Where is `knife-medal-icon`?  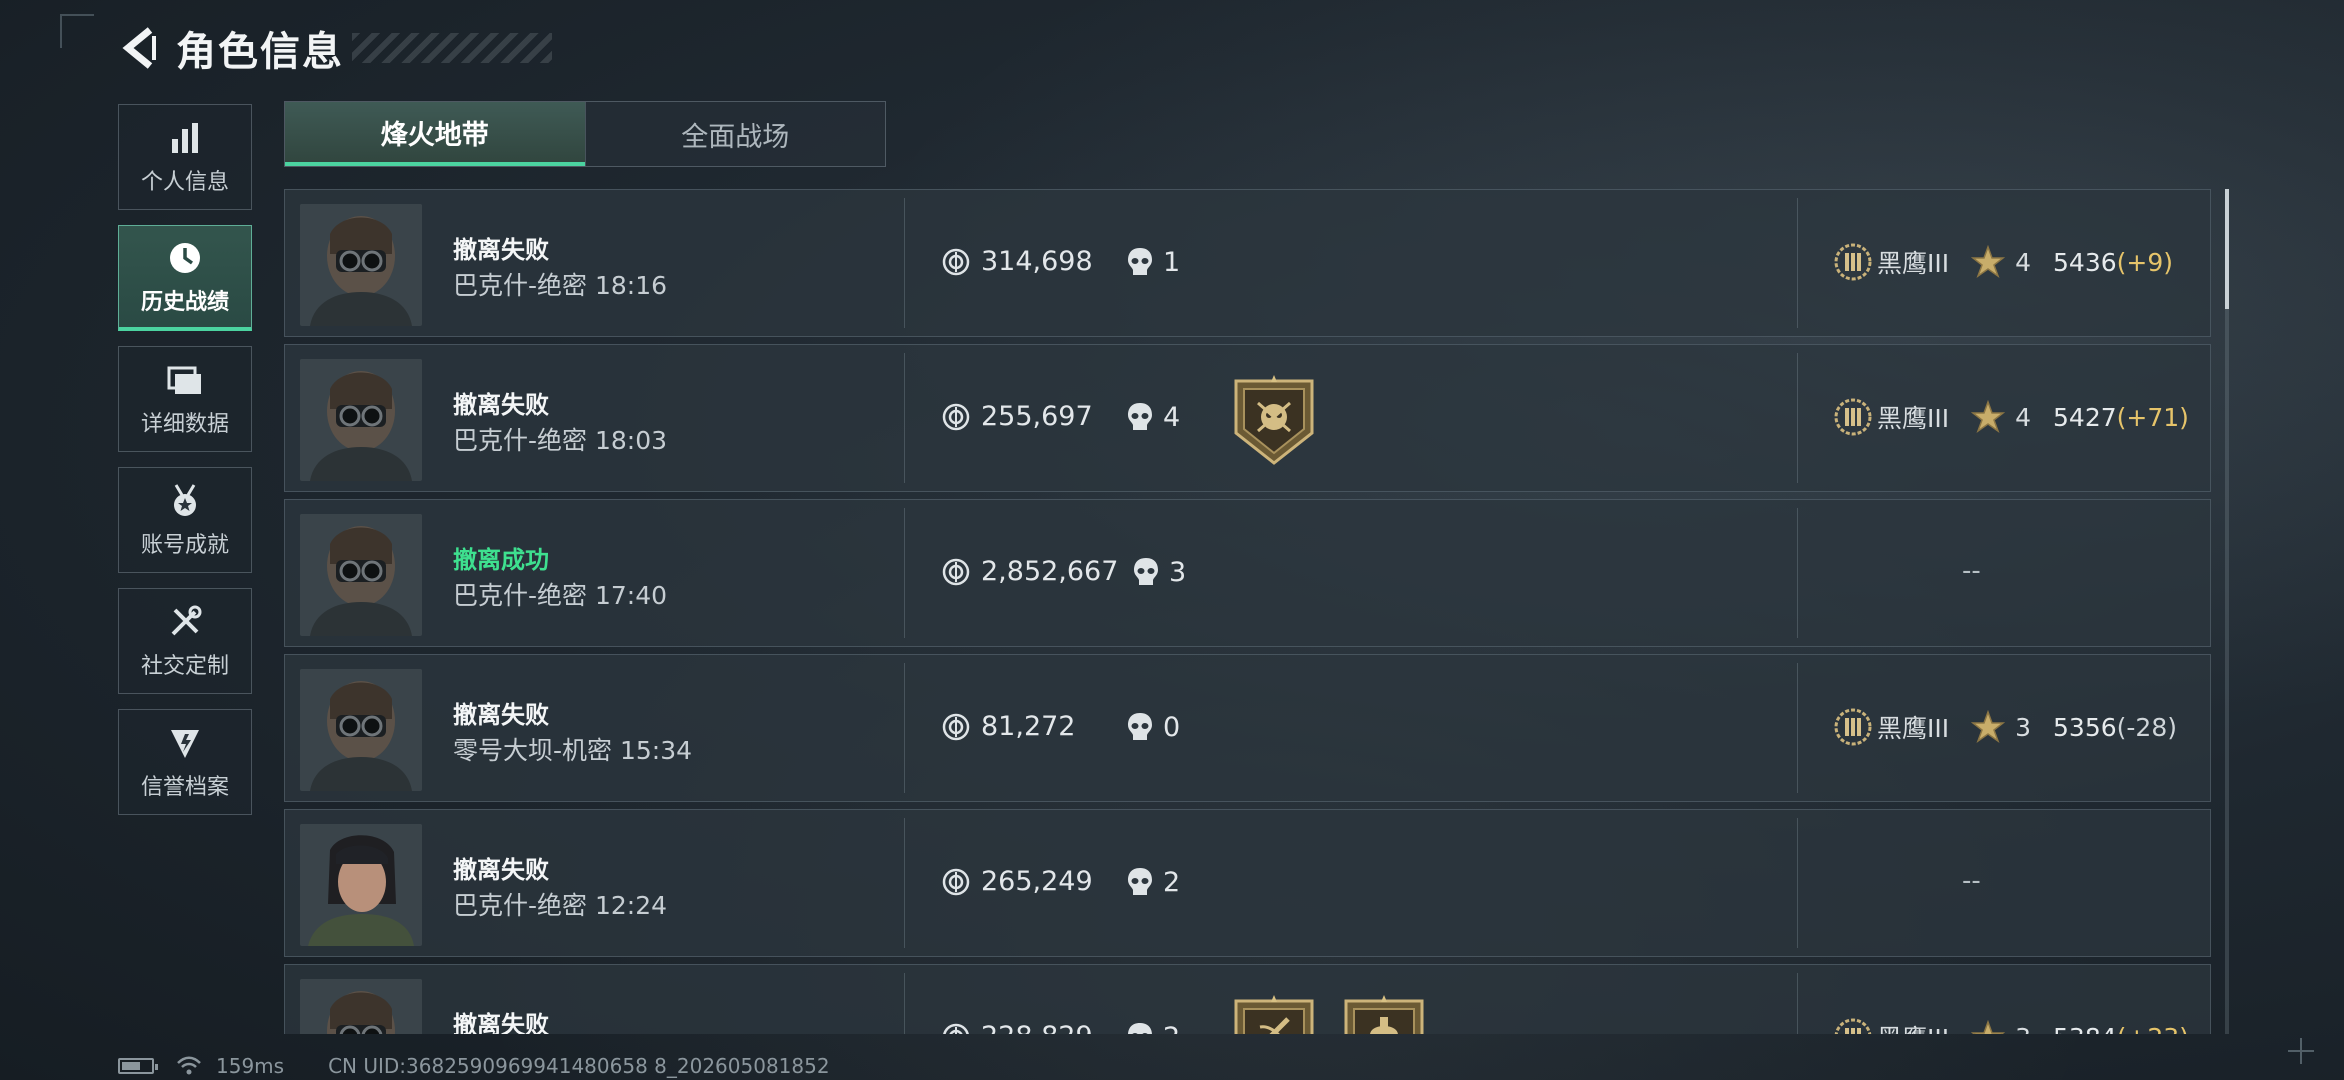 knife-medal-icon is located at coordinates (1274, 1014).